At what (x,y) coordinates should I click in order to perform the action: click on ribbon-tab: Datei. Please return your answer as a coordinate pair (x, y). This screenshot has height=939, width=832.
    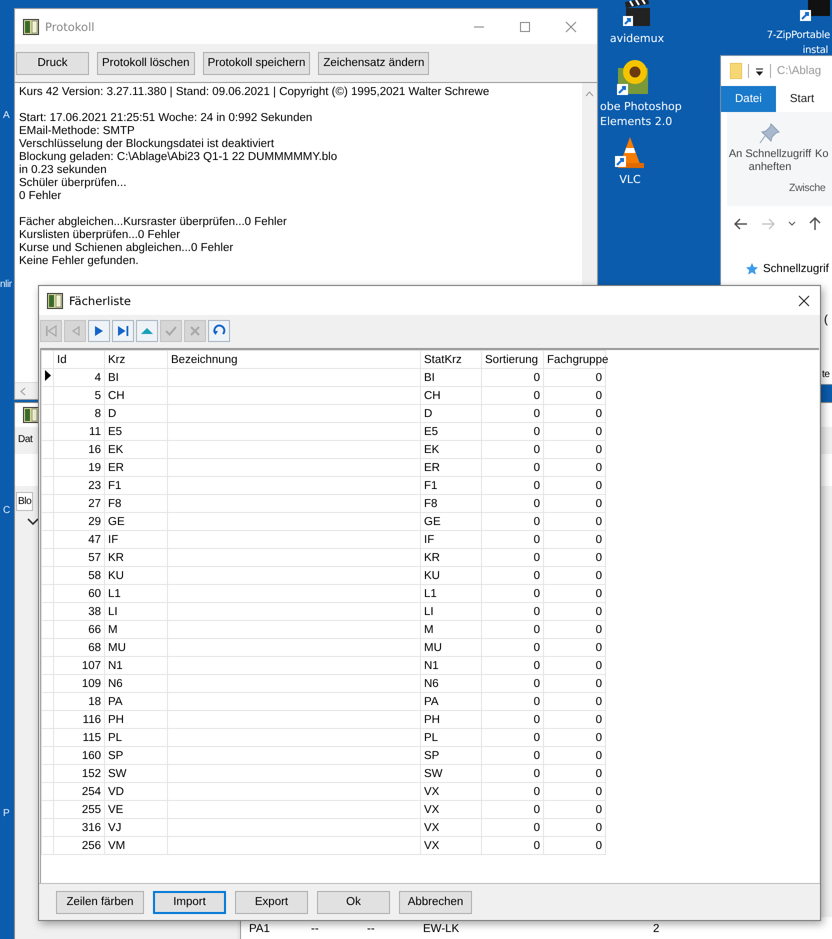
    Looking at the image, I should click on (748, 99).